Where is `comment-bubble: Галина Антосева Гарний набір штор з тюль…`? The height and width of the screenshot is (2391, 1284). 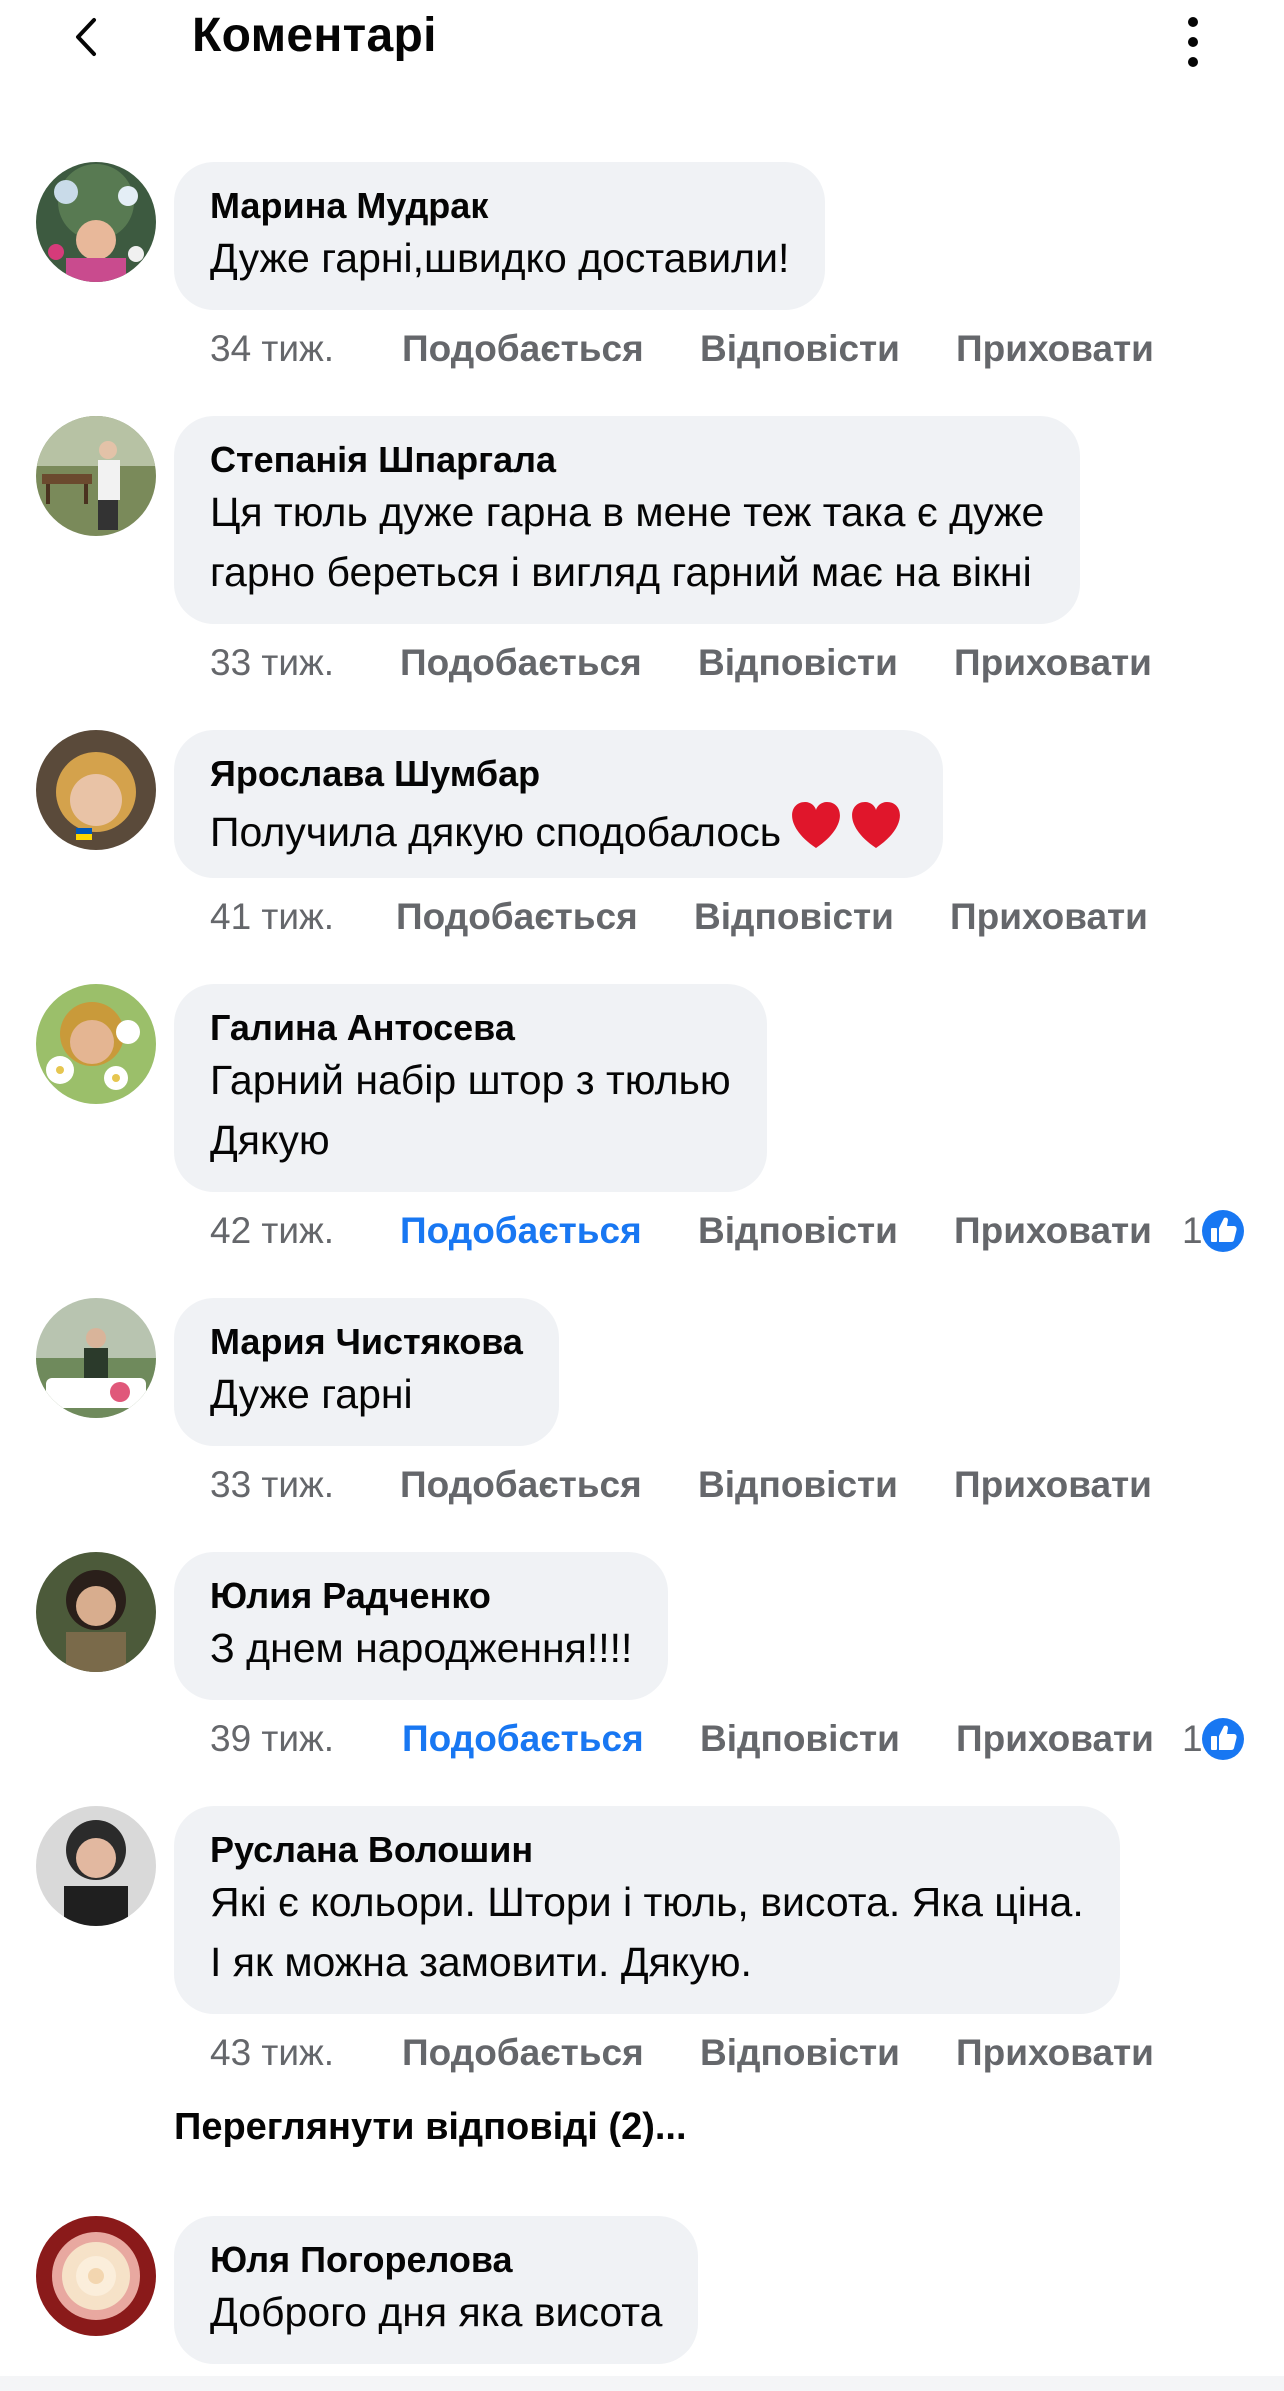
comment-bubble: Галина Антосева Гарний набір штор з тюль… is located at coordinates (470, 1088).